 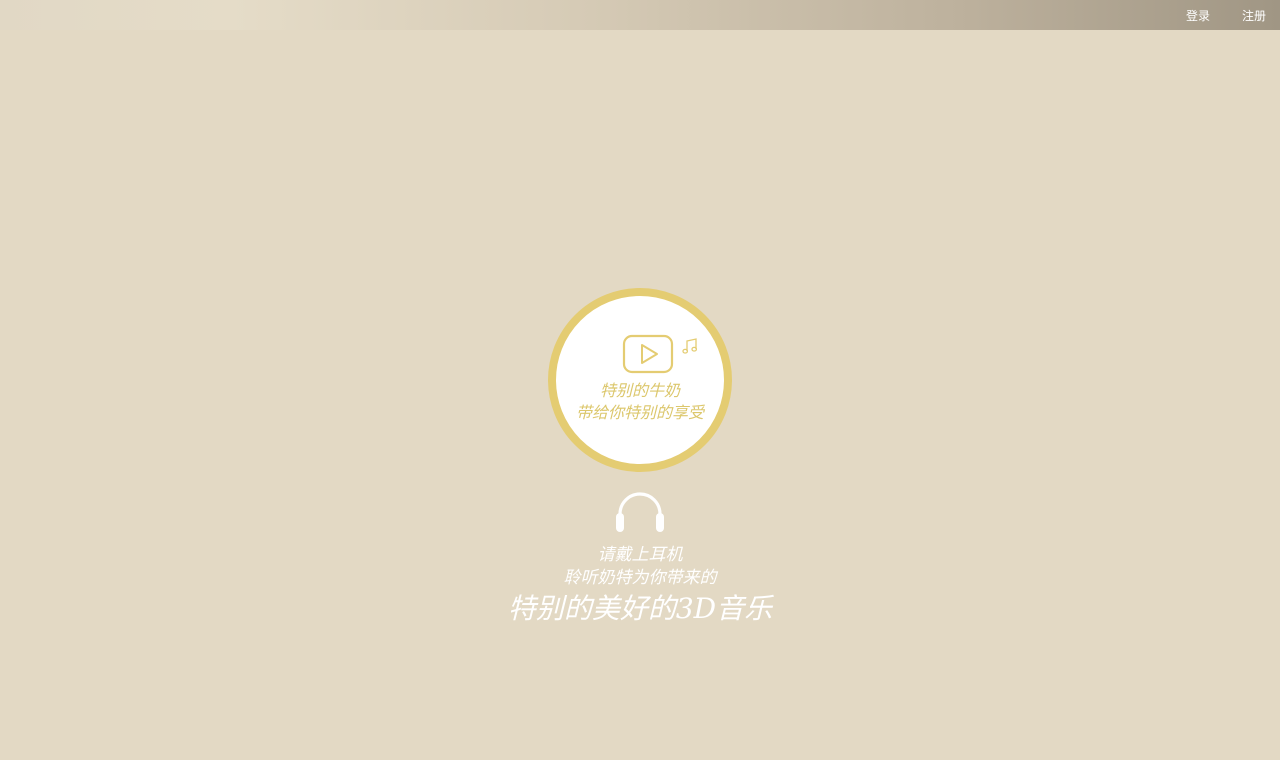 I want to click on top-bar: 登录 注册, so click(x=640, y=15).